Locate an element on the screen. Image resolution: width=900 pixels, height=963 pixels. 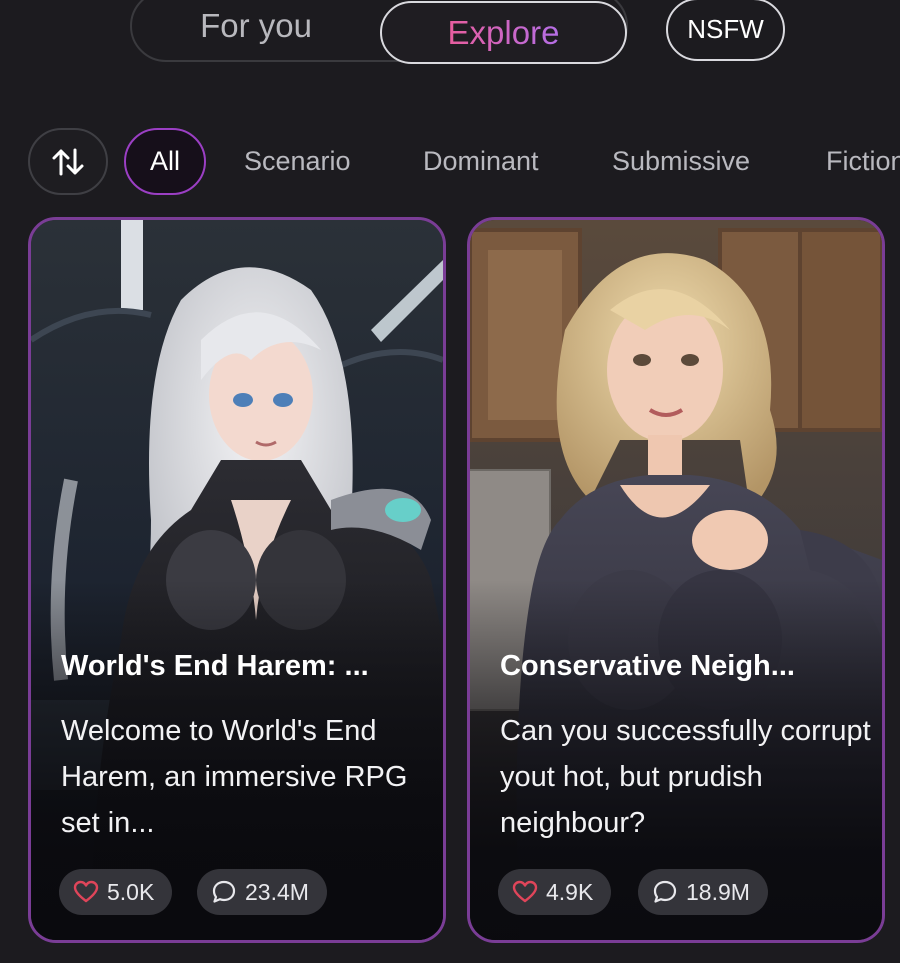
sort-arrows-icon is located at coordinates (68, 161).